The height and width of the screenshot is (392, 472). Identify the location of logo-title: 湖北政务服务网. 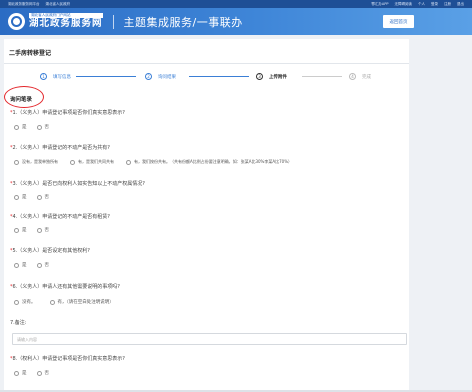
(66, 23).